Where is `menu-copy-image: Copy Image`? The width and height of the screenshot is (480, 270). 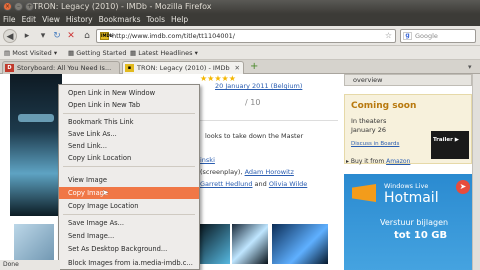 menu-copy-image: Copy Image is located at coordinates (129, 193).